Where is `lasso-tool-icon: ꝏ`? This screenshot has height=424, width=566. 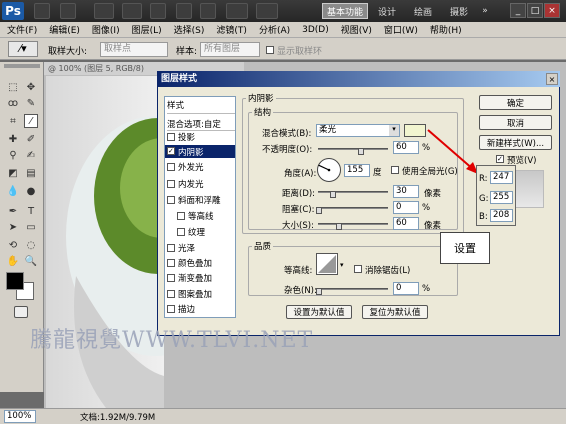 lasso-tool-icon: ꝏ is located at coordinates (13, 103).